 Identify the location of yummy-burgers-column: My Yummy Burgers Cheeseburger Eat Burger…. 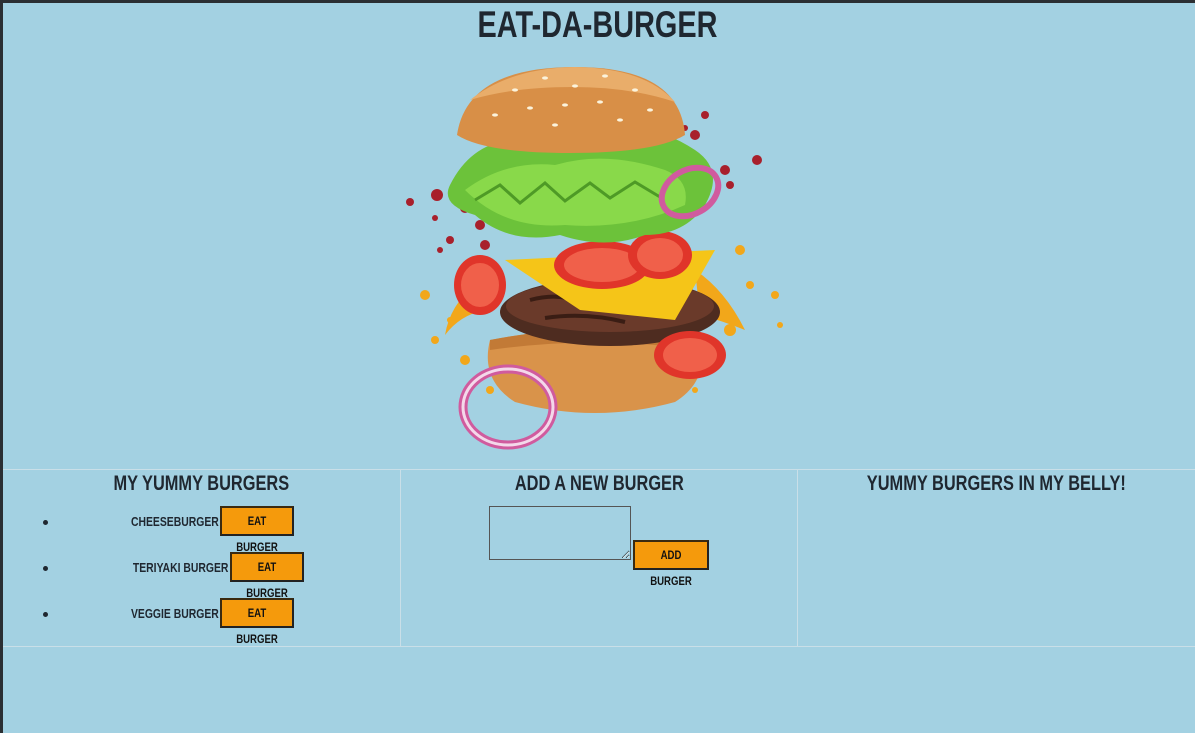
(201, 558).